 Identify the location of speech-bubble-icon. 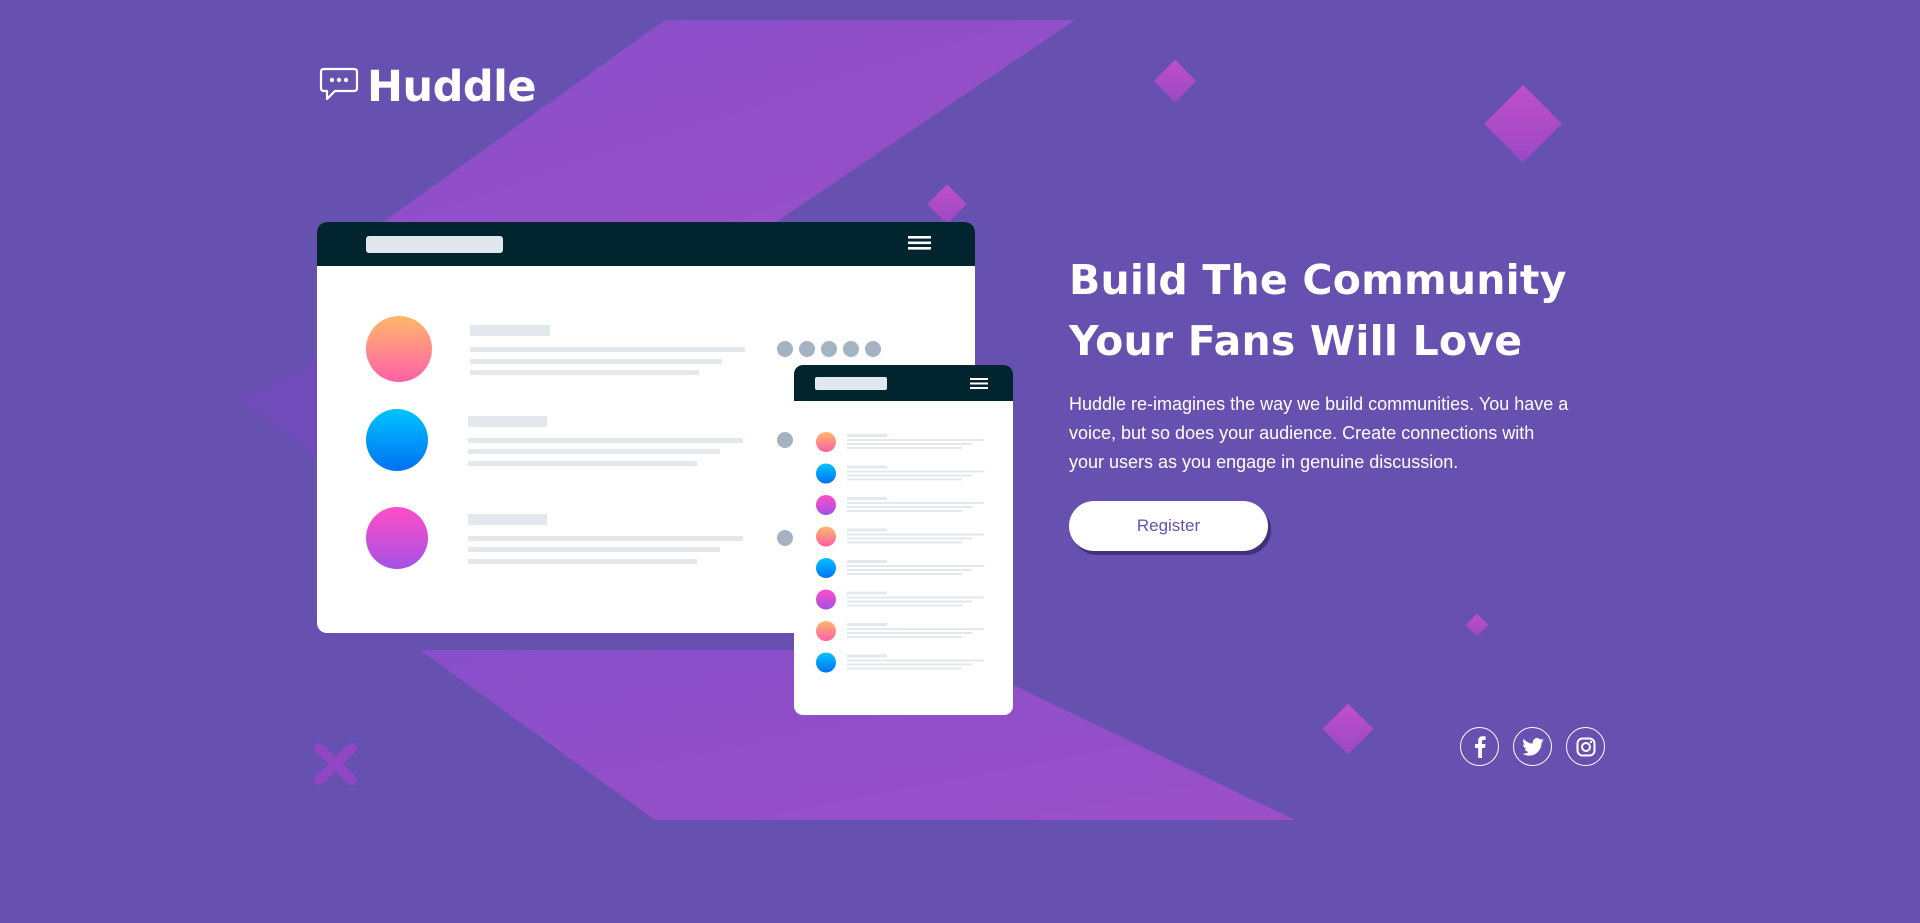
(339, 87).